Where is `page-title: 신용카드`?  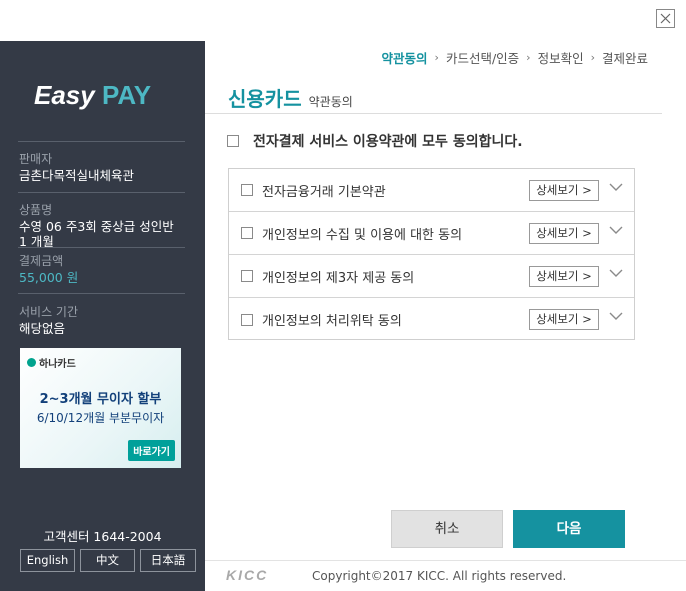 page-title: 신용카드 is located at coordinates (265, 99).